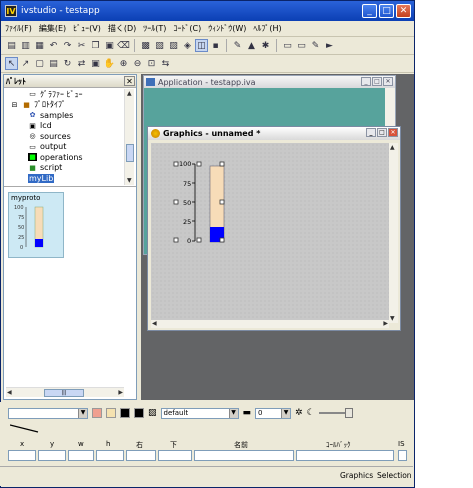  I want to click on graphics-hscrollbar: ◀ ▶, so click(270, 324).